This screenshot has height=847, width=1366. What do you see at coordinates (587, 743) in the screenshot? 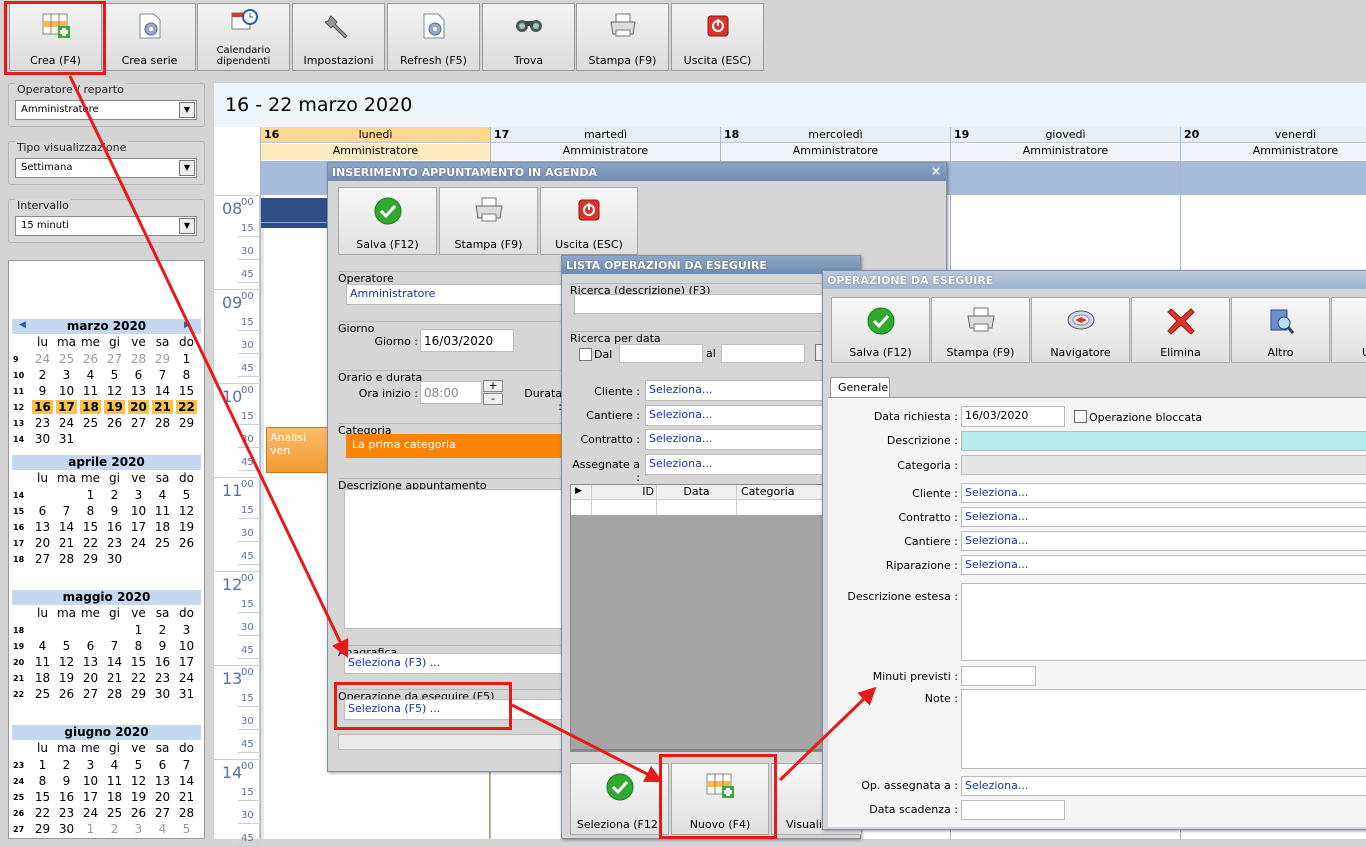
I see `arrow-operazione` at bounding box center [587, 743].